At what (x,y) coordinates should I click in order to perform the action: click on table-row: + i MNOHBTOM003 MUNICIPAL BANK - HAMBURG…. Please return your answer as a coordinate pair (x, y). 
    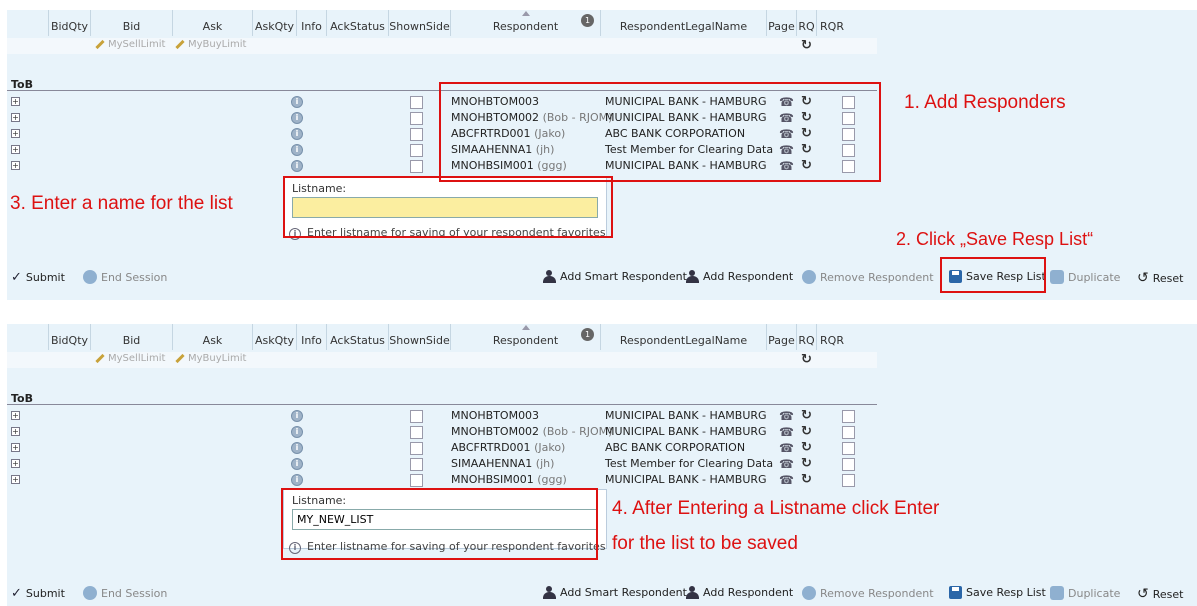
    Looking at the image, I should click on (442, 416).